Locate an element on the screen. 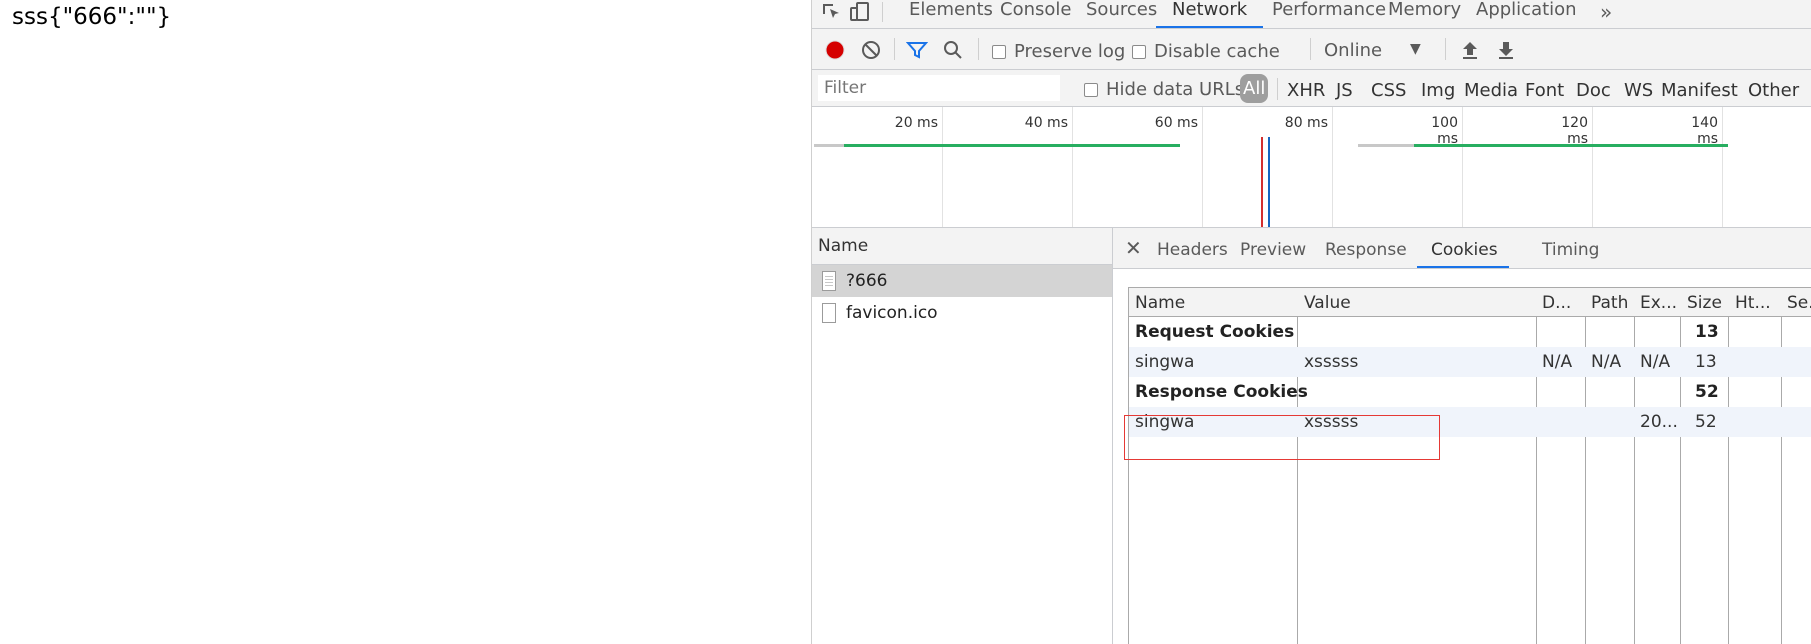 Image resolution: width=1811 pixels, height=644 pixels. column-header-value: Value is located at coordinates (1327, 303).